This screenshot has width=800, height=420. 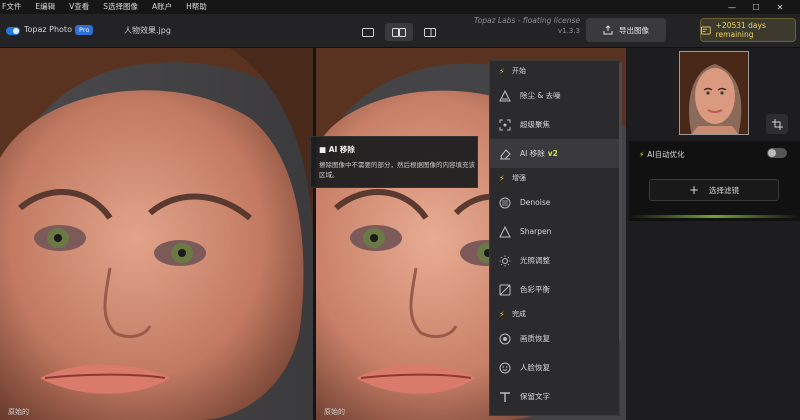 I want to click on menu-item-label: Denoise, so click(x=535, y=202).